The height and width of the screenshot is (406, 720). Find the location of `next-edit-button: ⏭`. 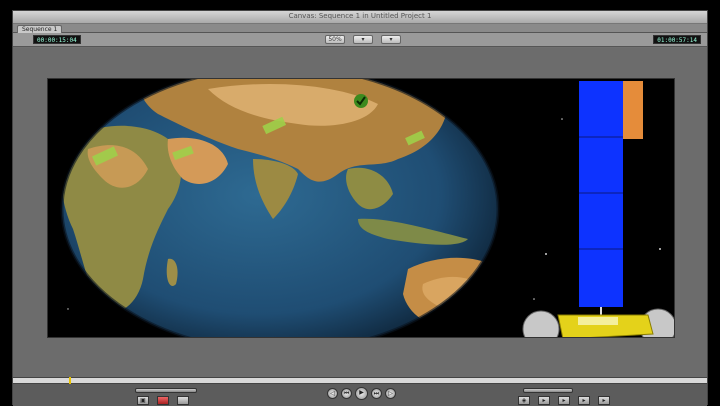

next-edit-button: ⏭ is located at coordinates (376, 393).